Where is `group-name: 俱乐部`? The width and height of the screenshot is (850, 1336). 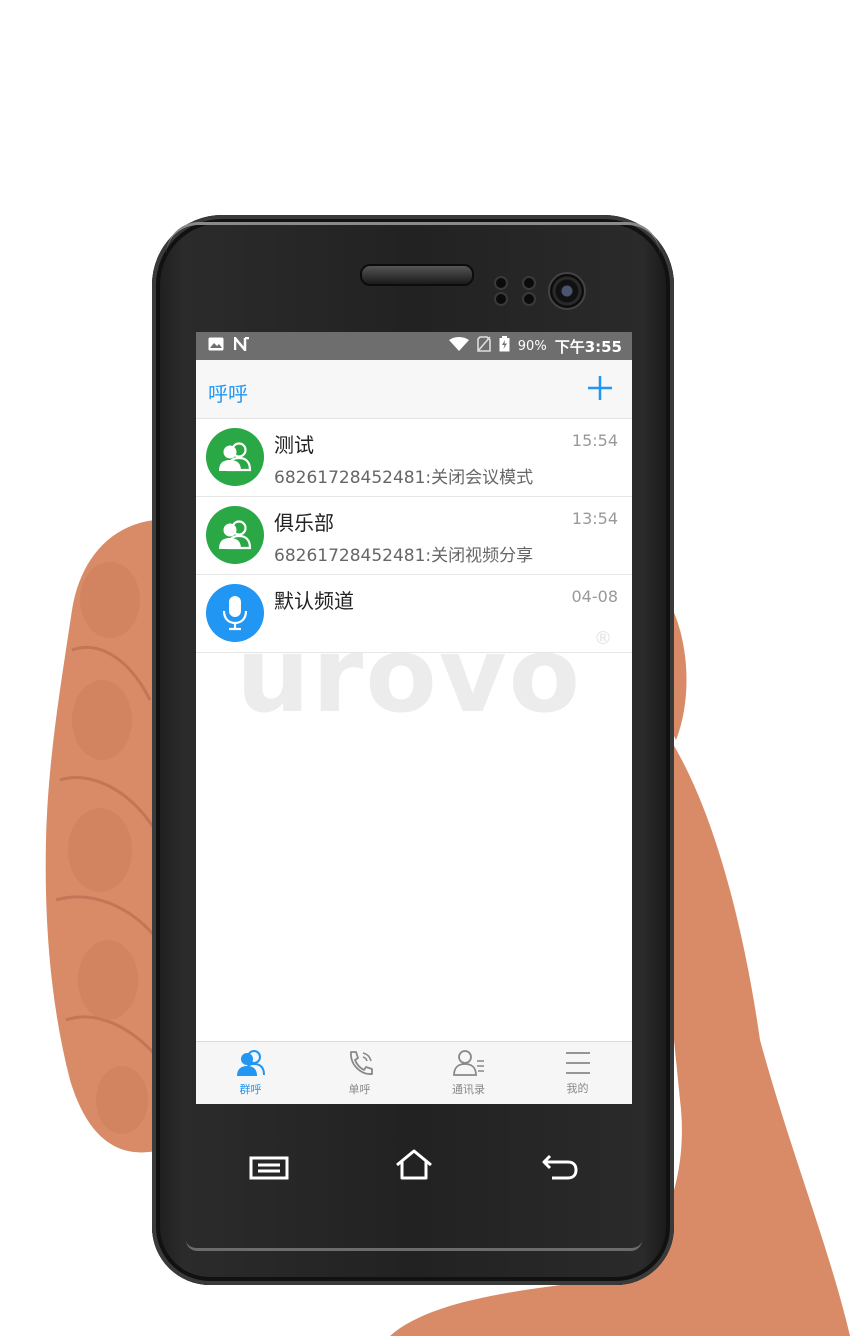 group-name: 俱乐部 is located at coordinates (304, 523).